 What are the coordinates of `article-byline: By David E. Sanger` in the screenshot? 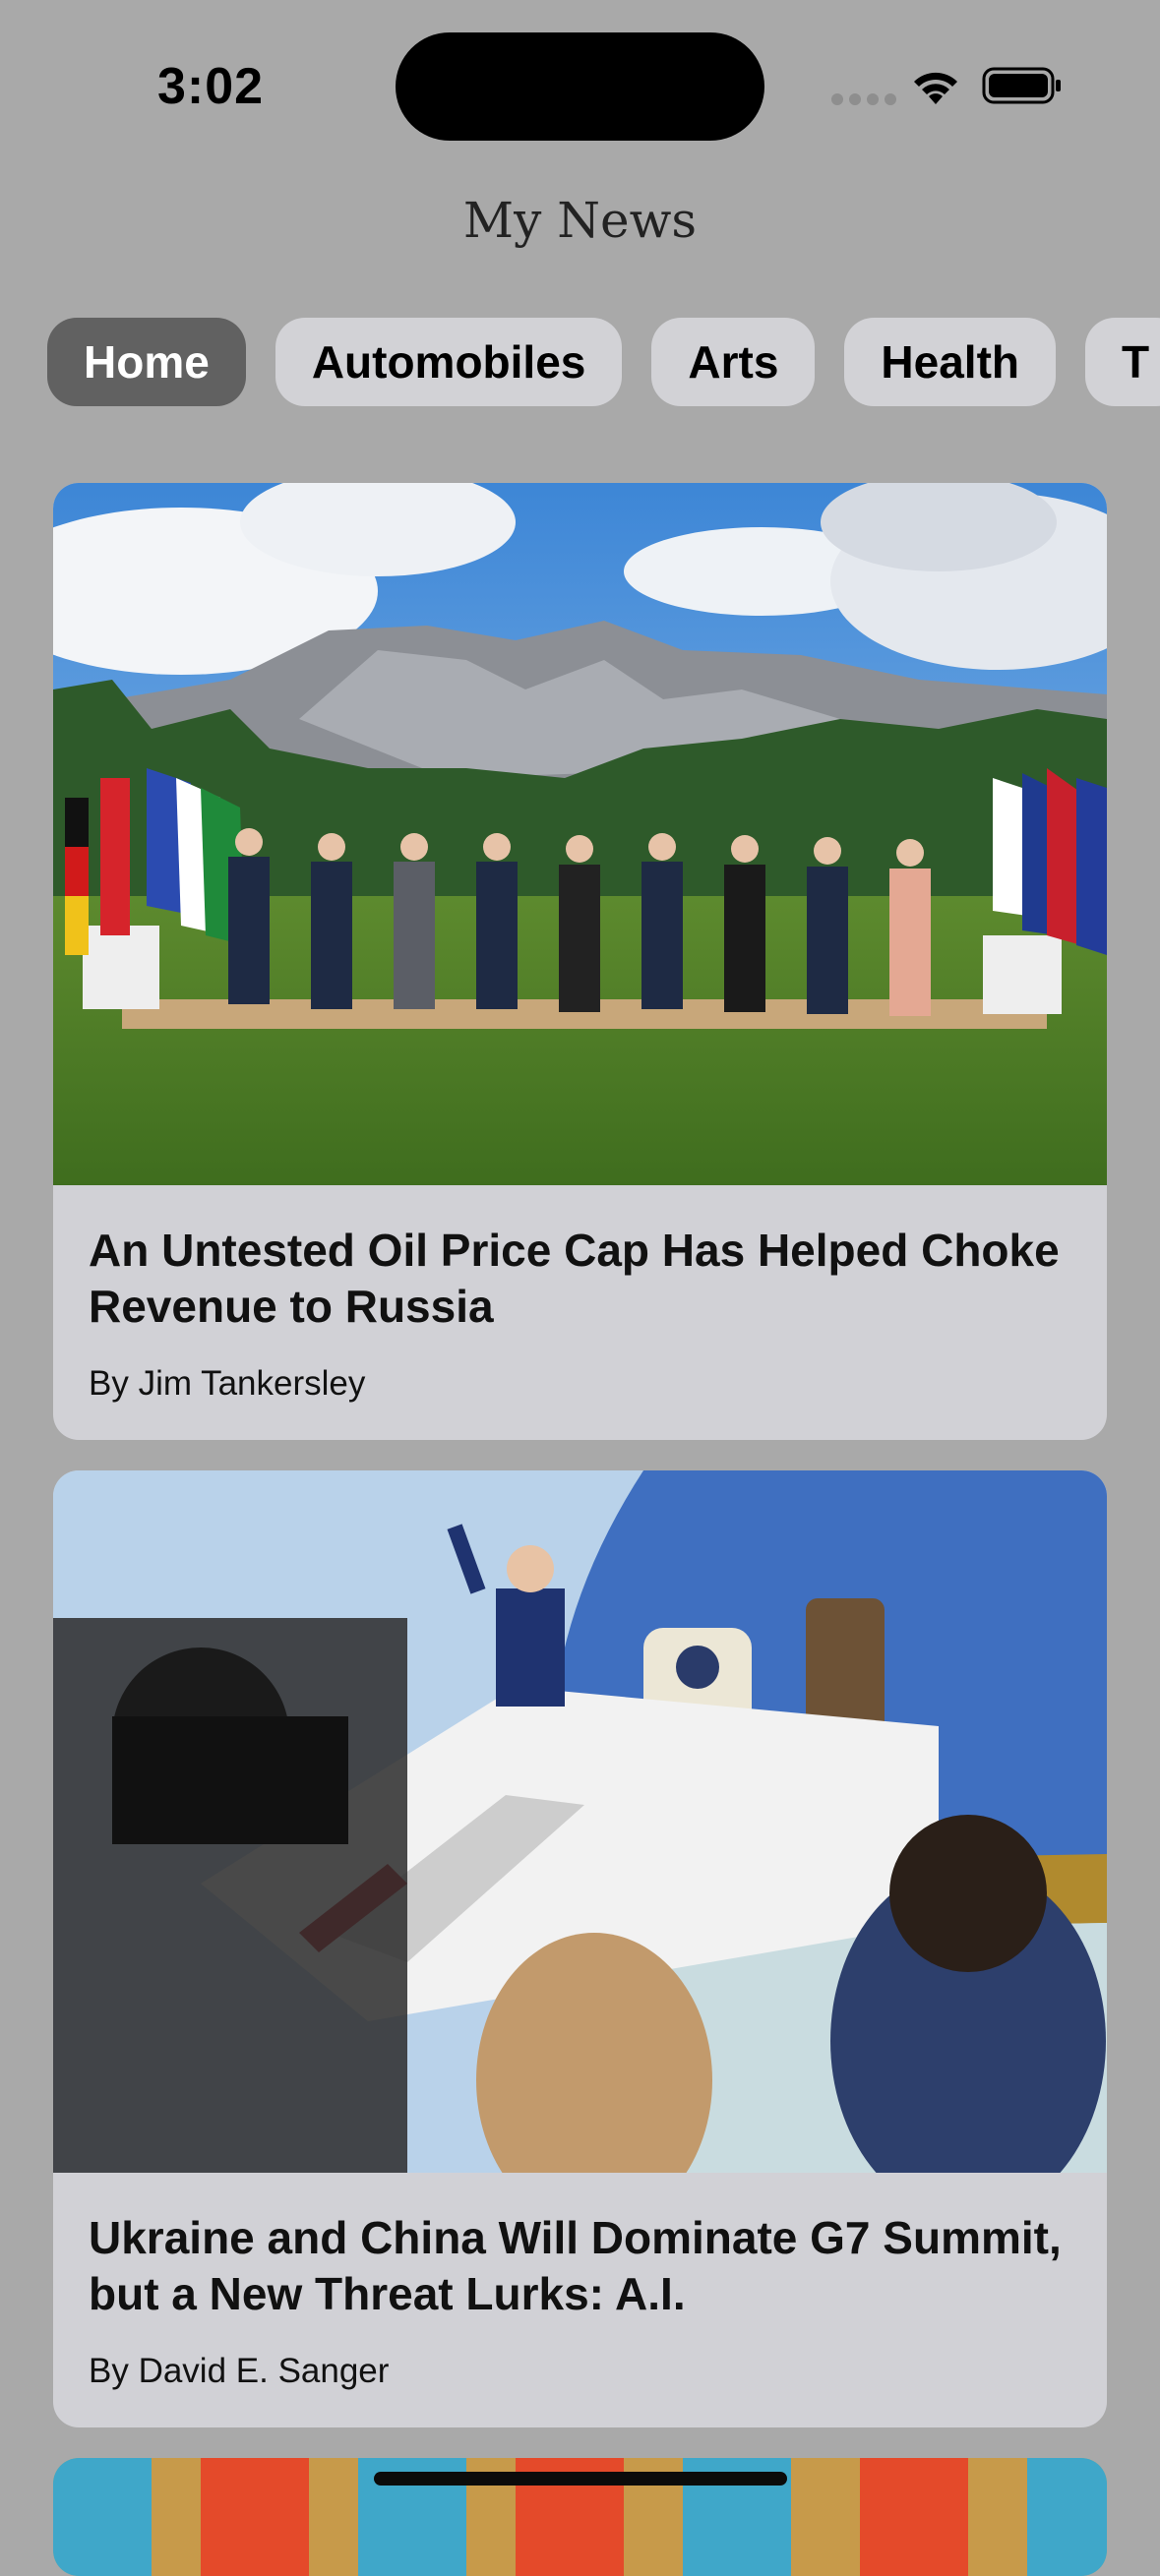 It's located at (239, 2371).